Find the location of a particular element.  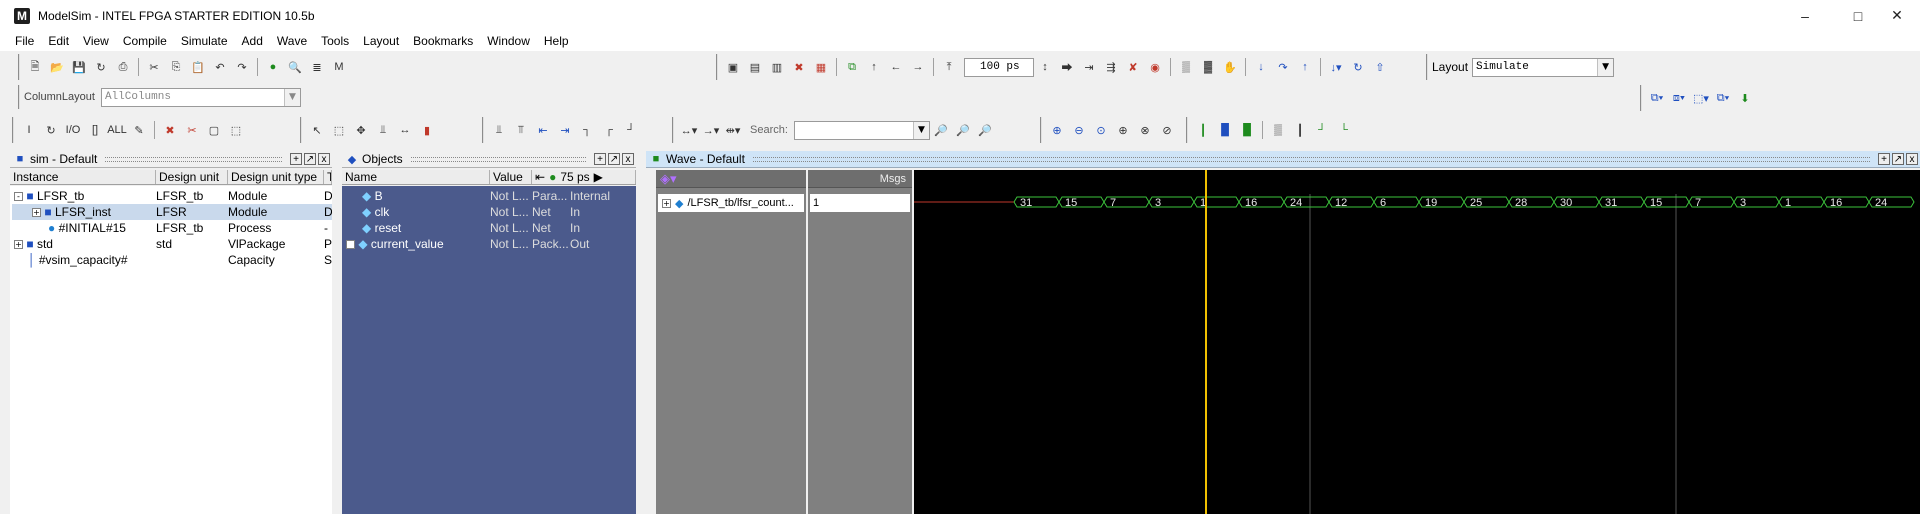

io-icon: I/O is located at coordinates (73, 130).